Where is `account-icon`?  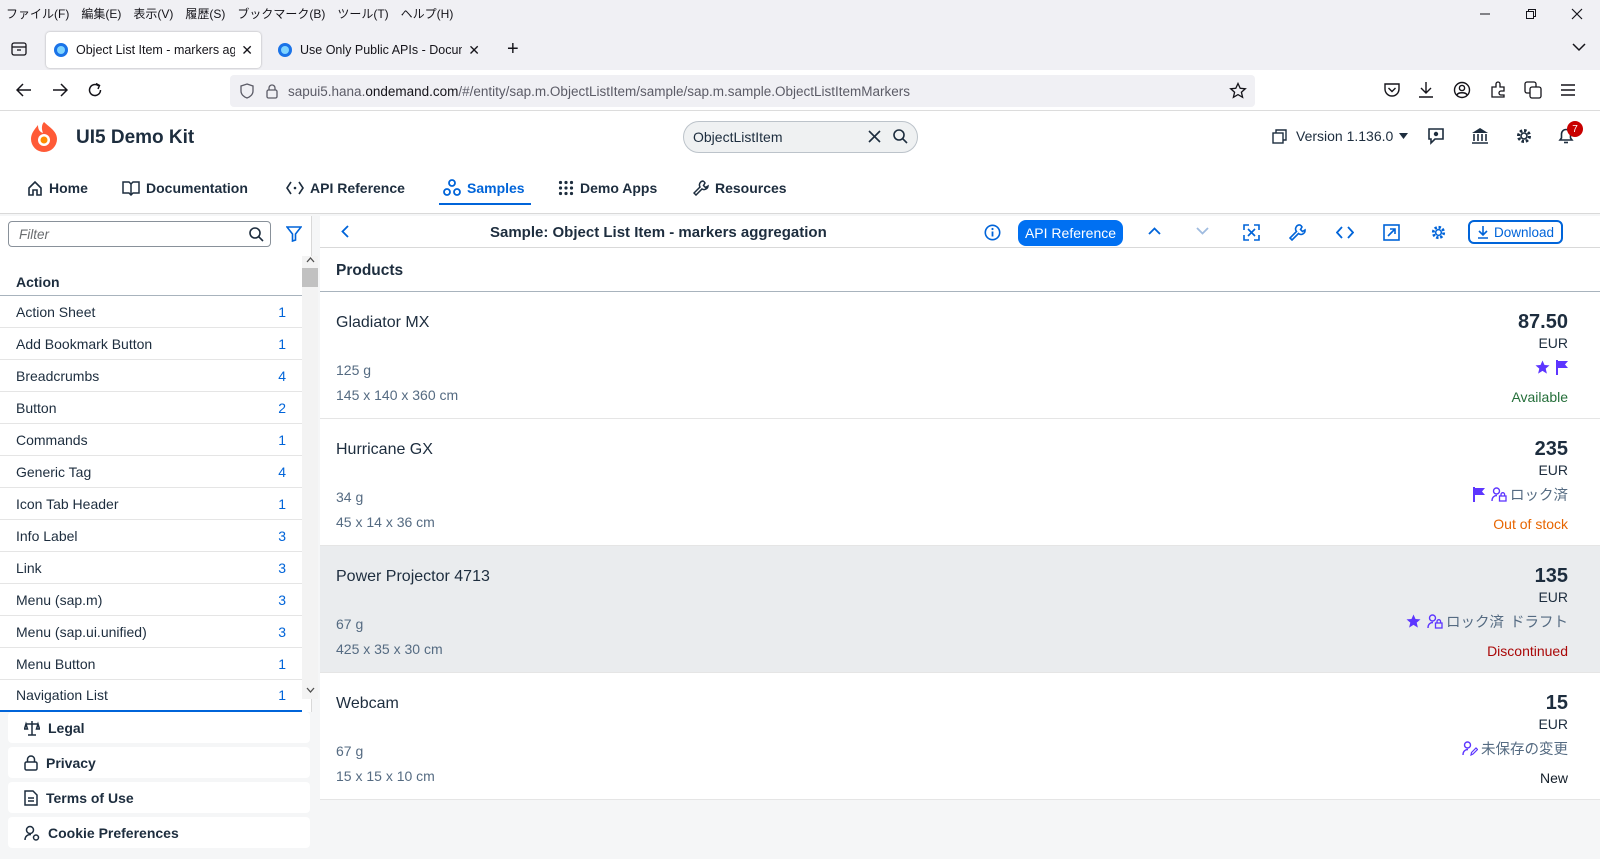
account-icon is located at coordinates (1462, 90).